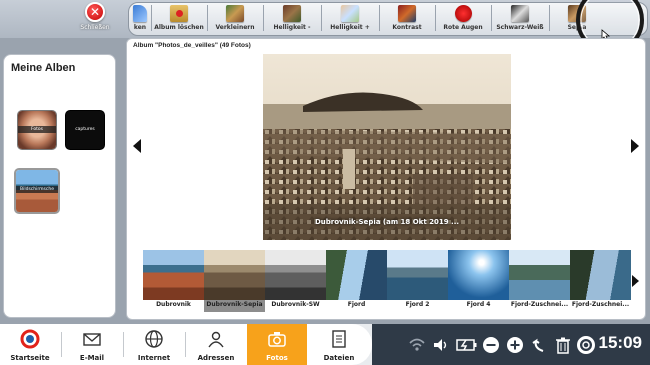 Image resolution: width=650 pixels, height=365 pixels. Describe the element at coordinates (539, 345) in the screenshot. I see `back-arrow-icon` at that location.